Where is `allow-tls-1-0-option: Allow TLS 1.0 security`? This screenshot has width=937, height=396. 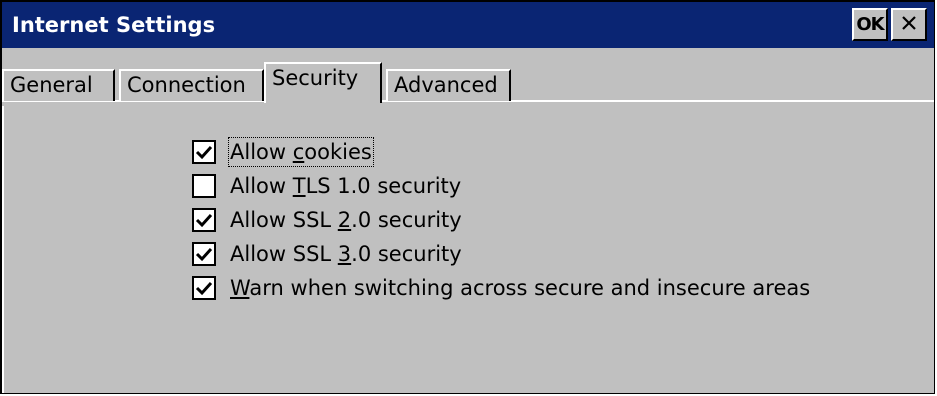
allow-tls-1-0-option: Allow TLS 1.0 security is located at coordinates (326, 186).